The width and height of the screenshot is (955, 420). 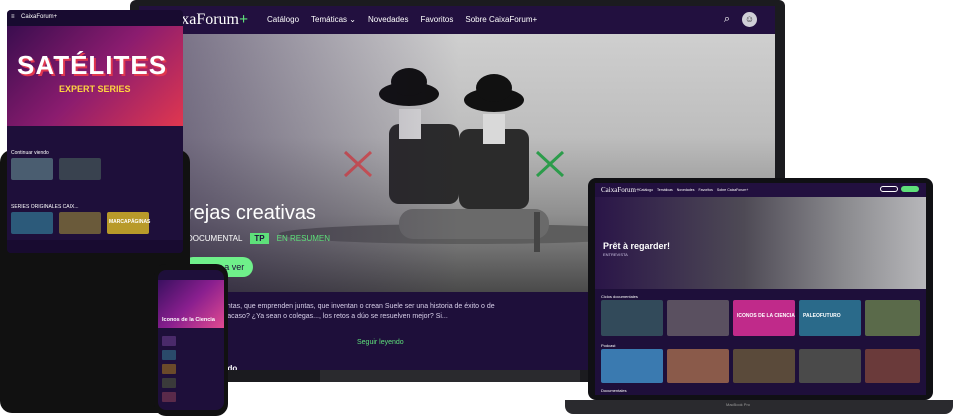 What do you see at coordinates (95, 246) in the screenshot?
I see `tablet-bottom-nav` at bounding box center [95, 246].